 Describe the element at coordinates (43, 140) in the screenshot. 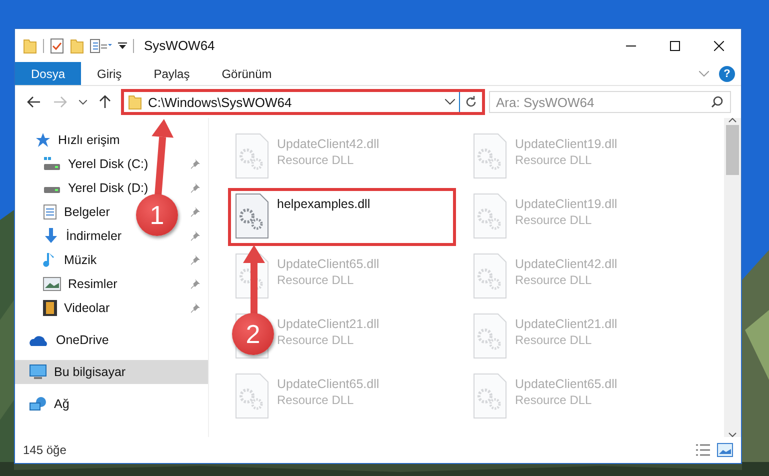

I see `star-icon` at that location.